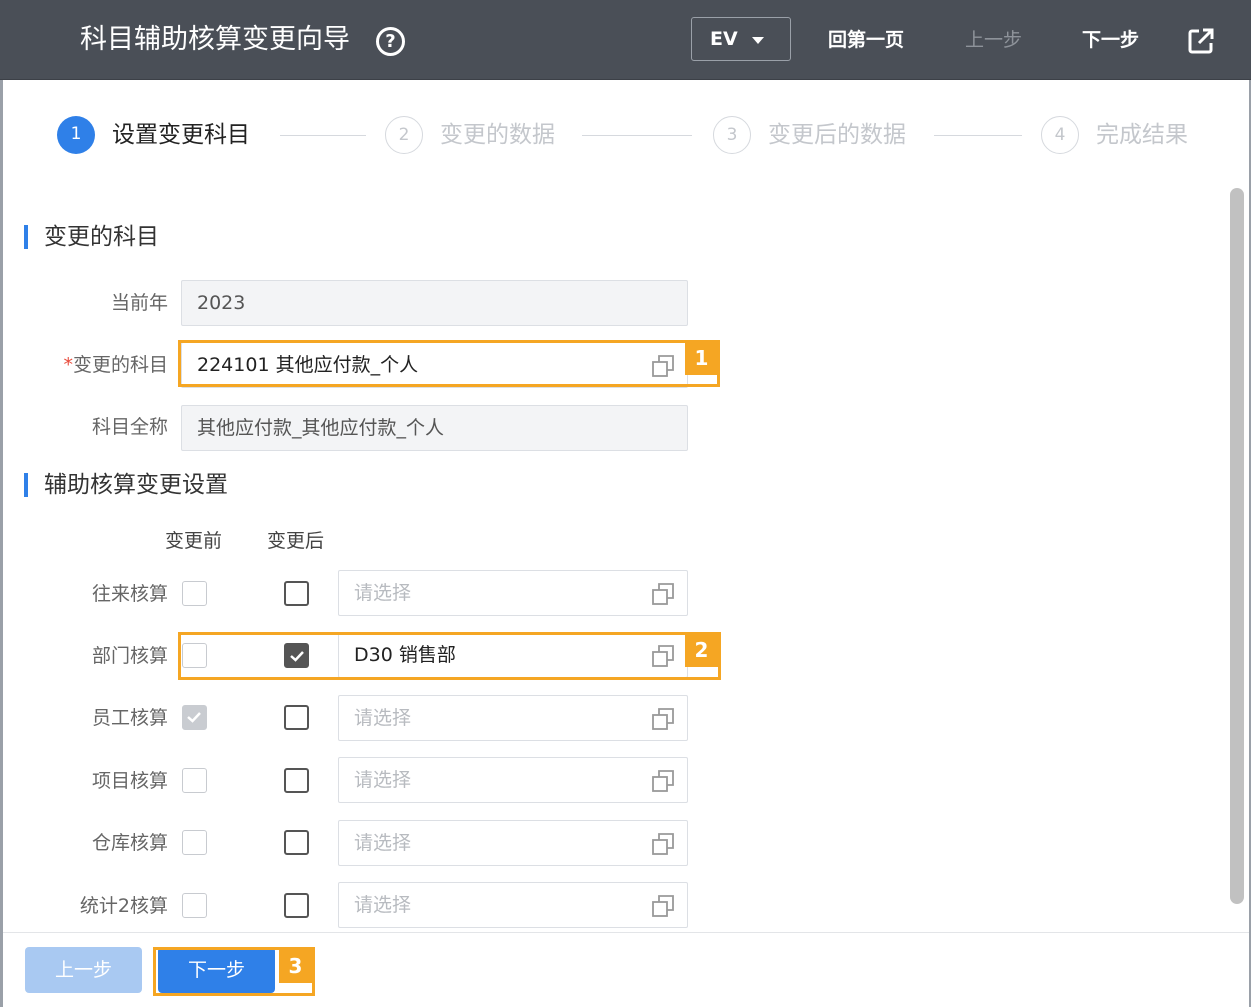 Image resolution: width=1251 pixels, height=1007 pixels. Describe the element at coordinates (295, 966) in the screenshot. I see `annotation-badge-3: 3` at that location.